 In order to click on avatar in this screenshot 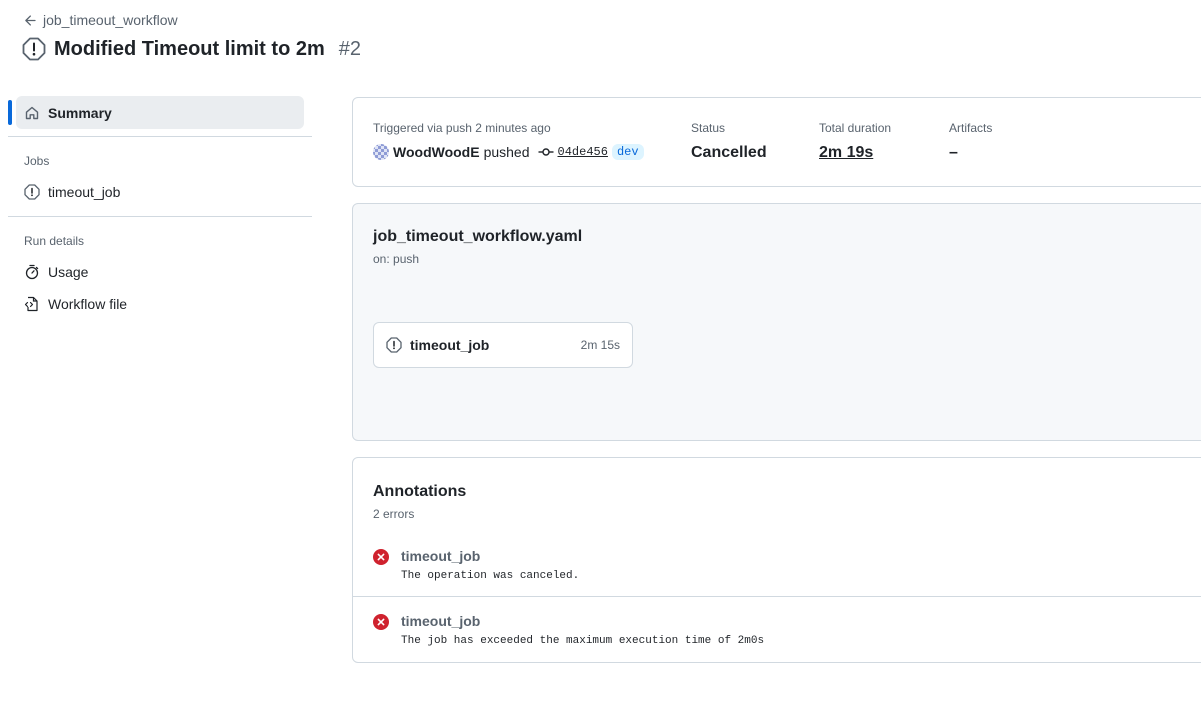, I will do `click(381, 152)`.